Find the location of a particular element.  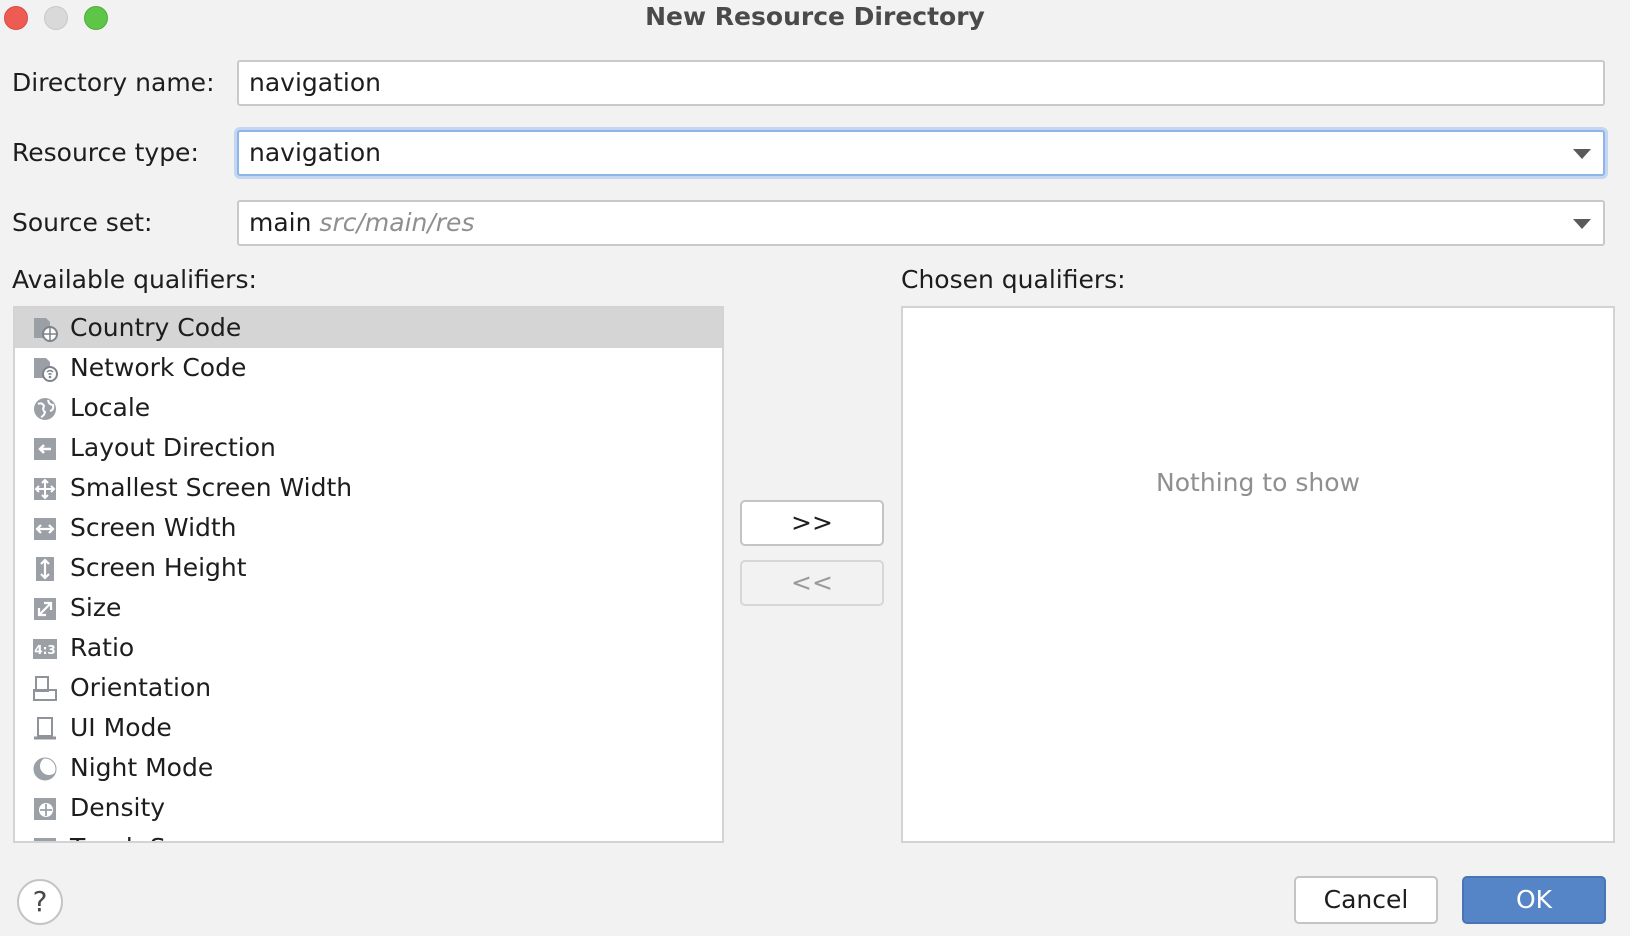

remove-qualifier-button: << is located at coordinates (812, 583).